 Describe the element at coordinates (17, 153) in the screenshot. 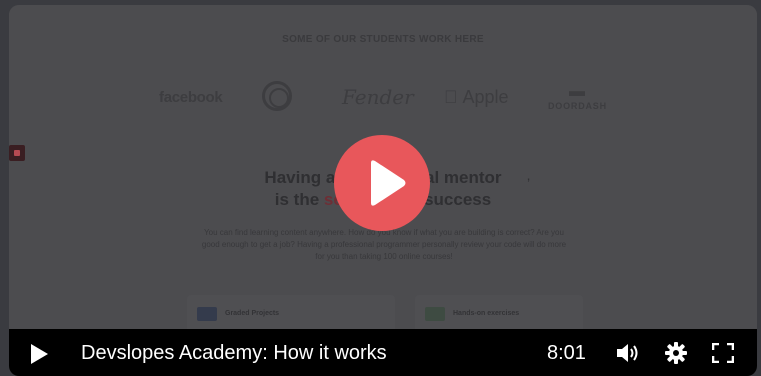

I see `side-marker` at that location.